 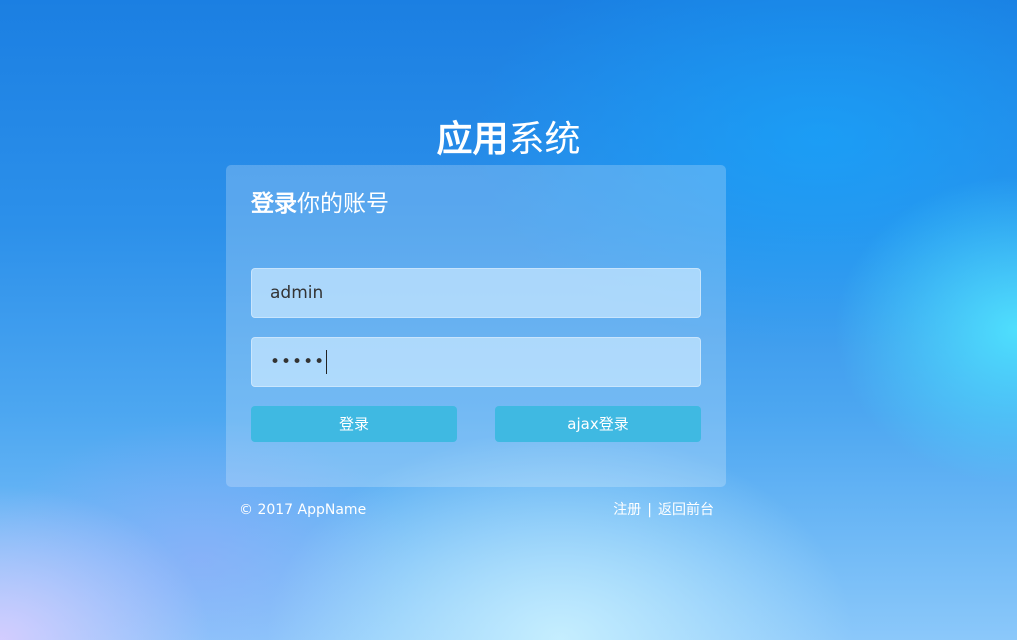 I want to click on password-value: •••••, so click(x=298, y=362).